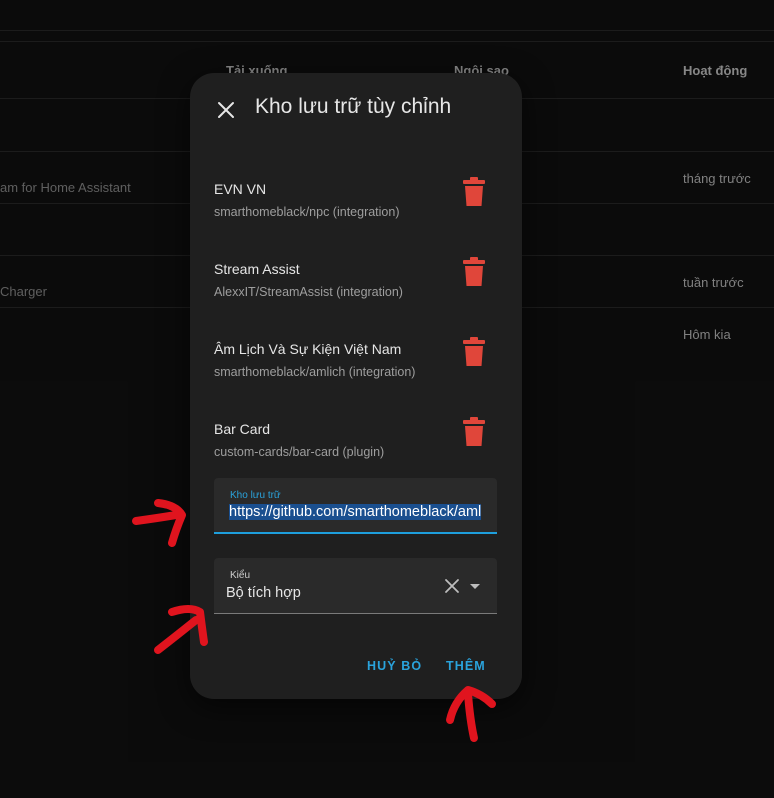 The image size is (774, 798). I want to click on repository-item: Bar Card custom-cards/bar-card (plugin), so click(359, 449).